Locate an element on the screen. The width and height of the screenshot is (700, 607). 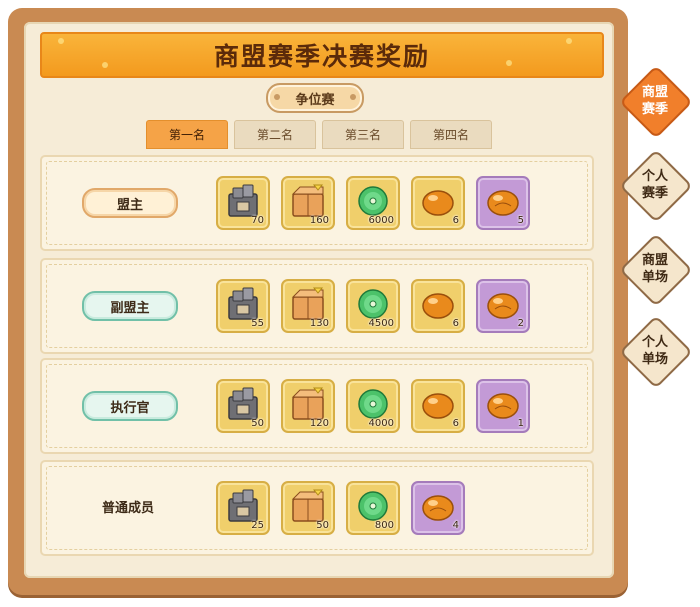
reward-row-executive: 执行官 50 120 4000 6 1 is located at coordinates (317, 406).